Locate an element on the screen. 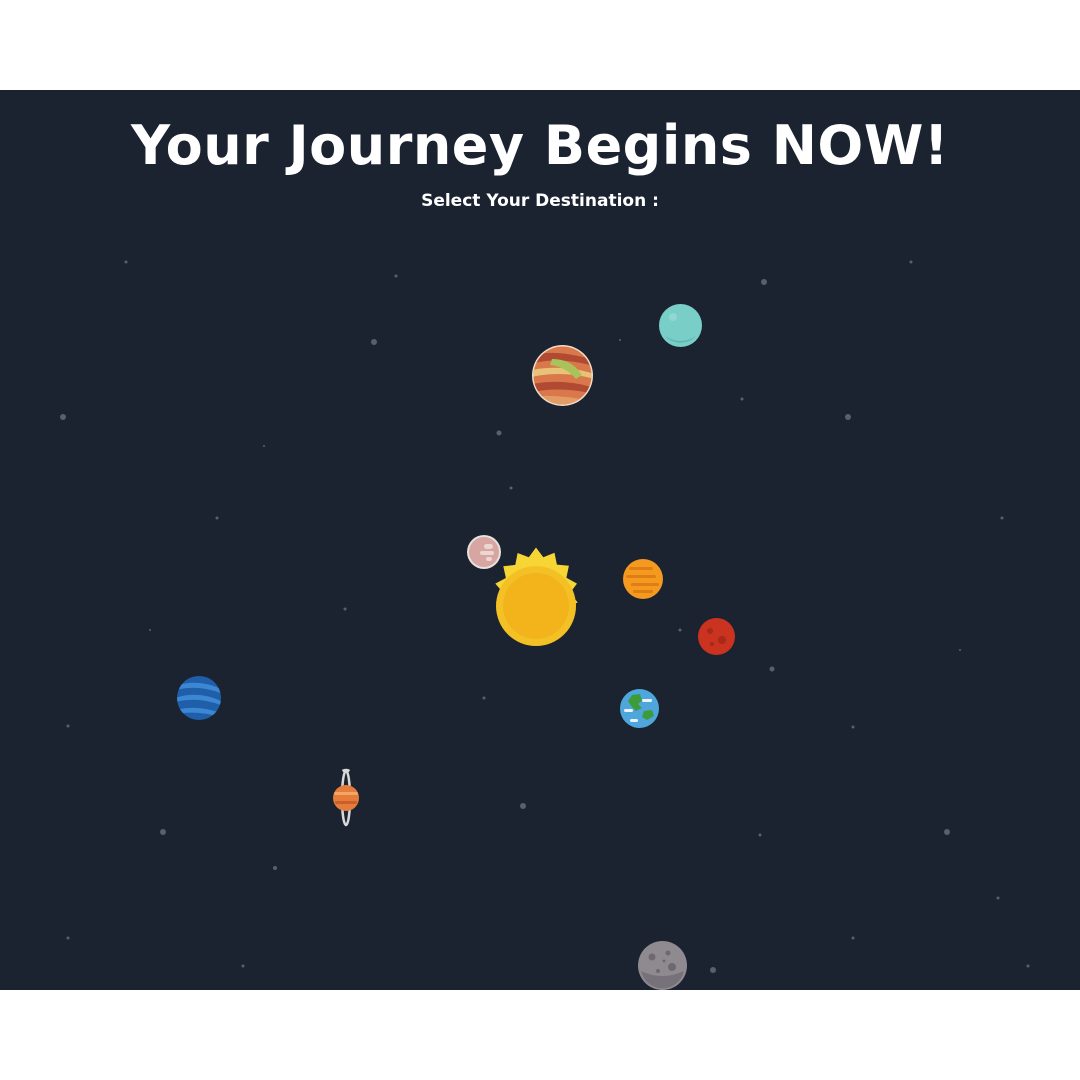 This screenshot has width=1080, height=1080. uranus is located at coordinates (680, 325).